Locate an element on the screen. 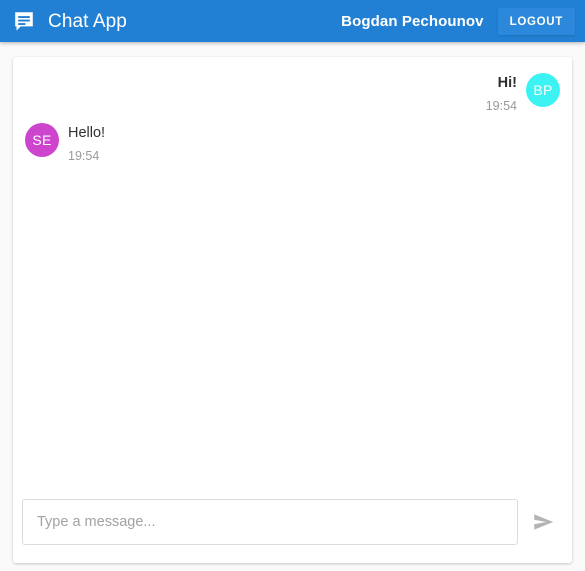  message-composer is located at coordinates (292, 526).